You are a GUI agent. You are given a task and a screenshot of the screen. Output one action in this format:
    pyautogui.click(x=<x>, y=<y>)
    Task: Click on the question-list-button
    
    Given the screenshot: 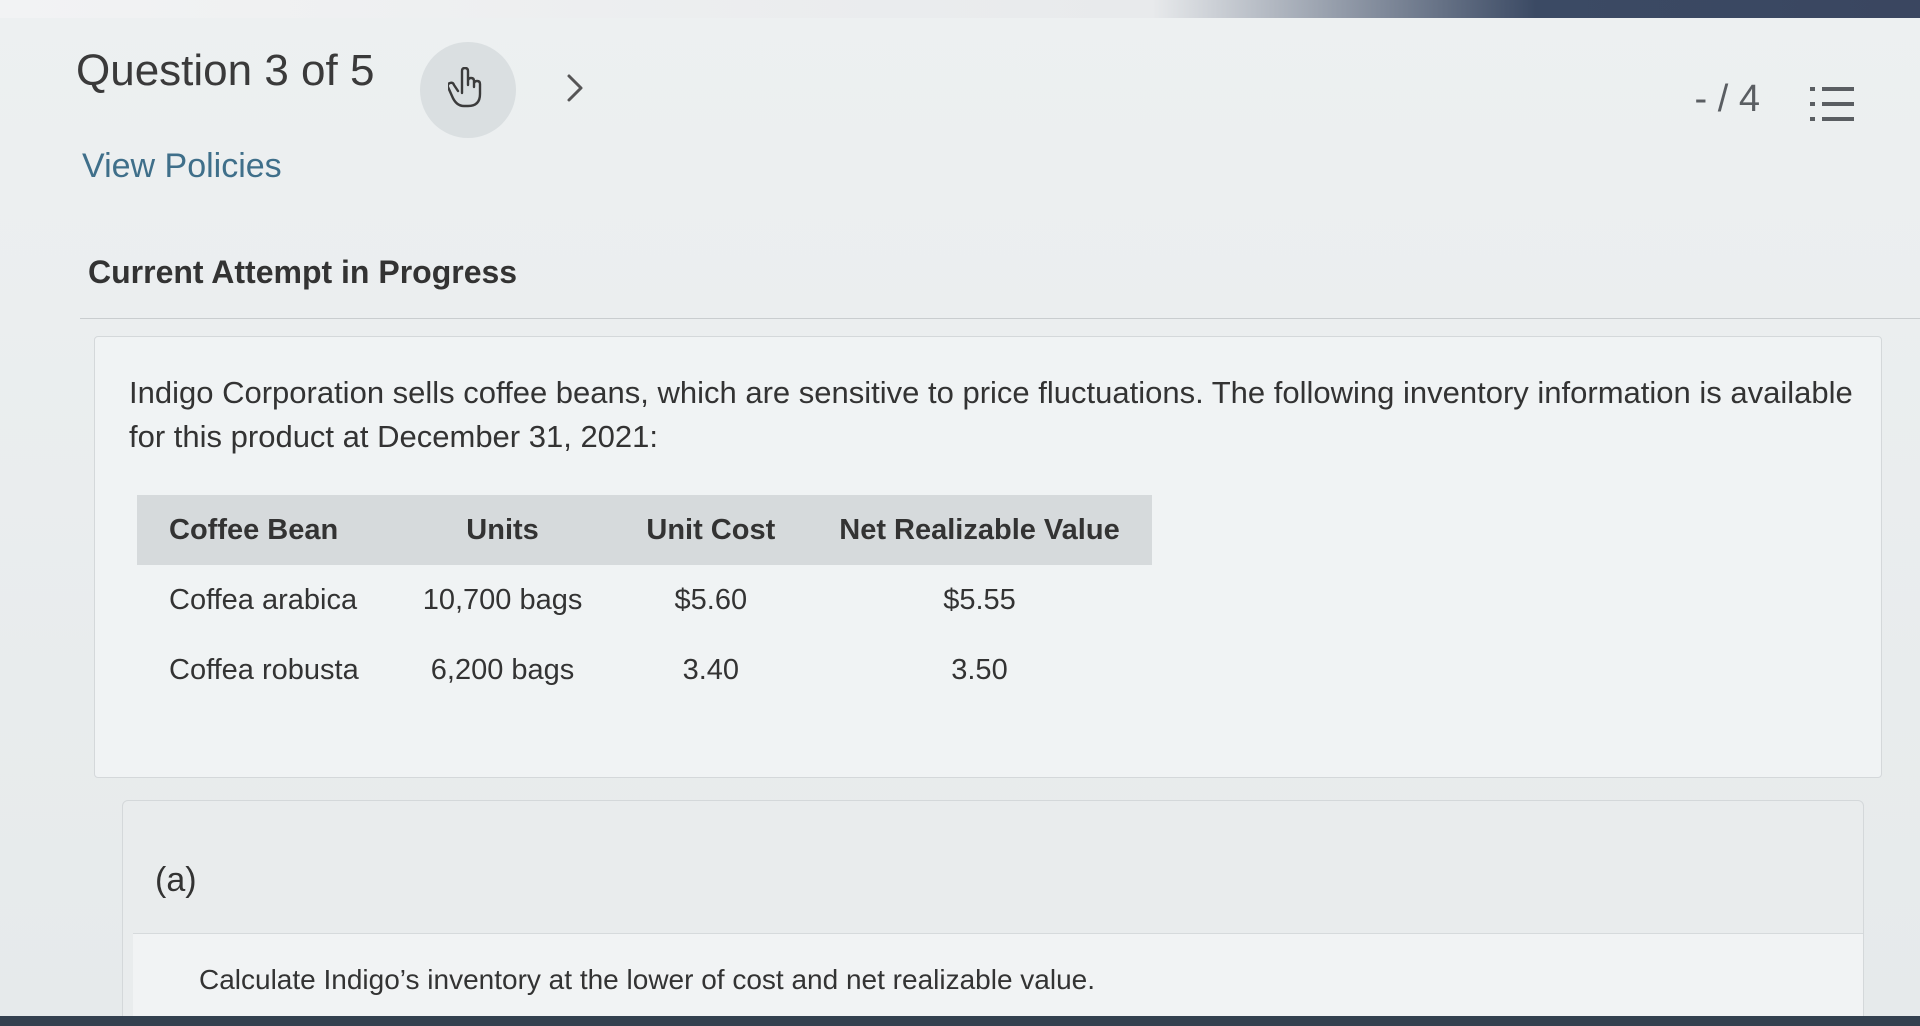 What is the action you would take?
    pyautogui.click(x=1833, y=105)
    